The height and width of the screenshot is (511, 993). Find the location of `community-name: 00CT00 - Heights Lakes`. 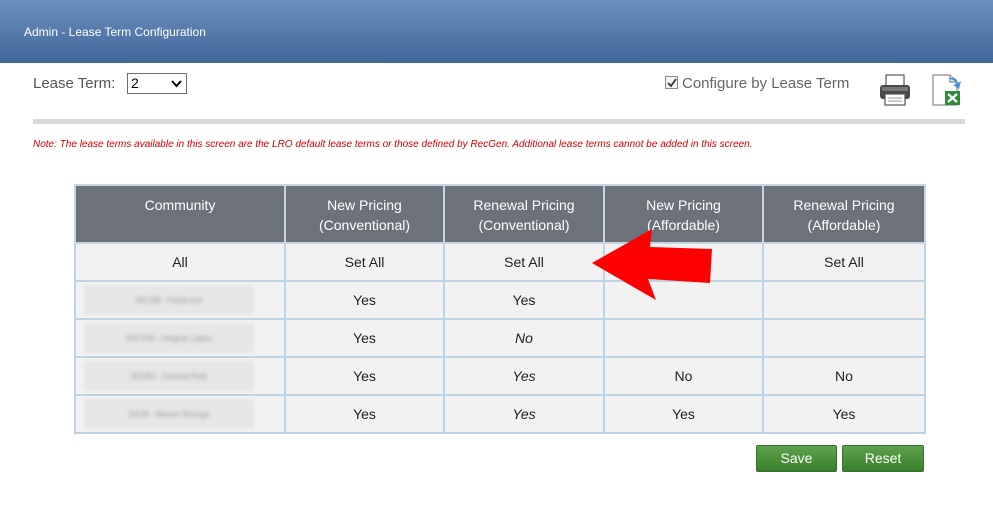

community-name: 00CT00 - Heights Lakes is located at coordinates (169, 338).